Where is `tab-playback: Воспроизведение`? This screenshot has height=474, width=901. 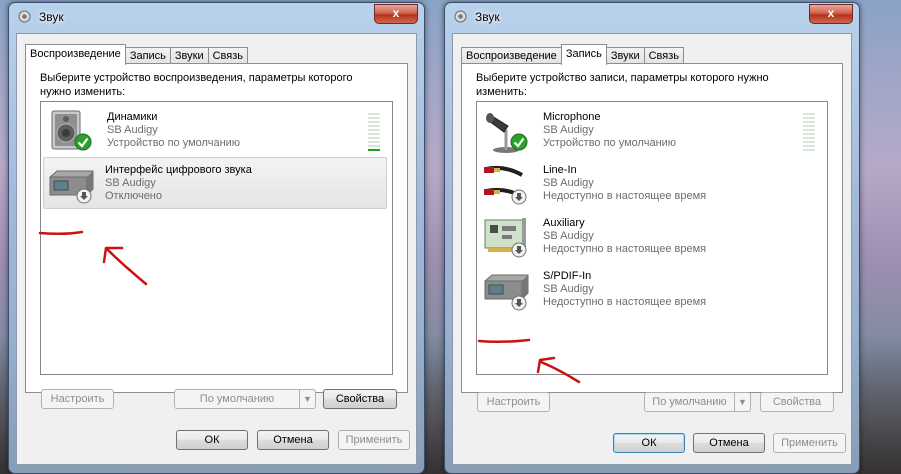 tab-playback: Воспроизведение is located at coordinates (75, 54).